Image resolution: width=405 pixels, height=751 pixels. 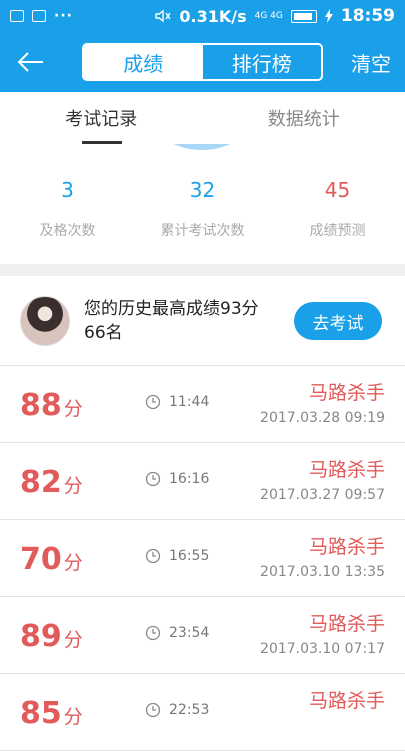 I want to click on nav-bar: 成绩 排行榜 清空, so click(x=202, y=62).